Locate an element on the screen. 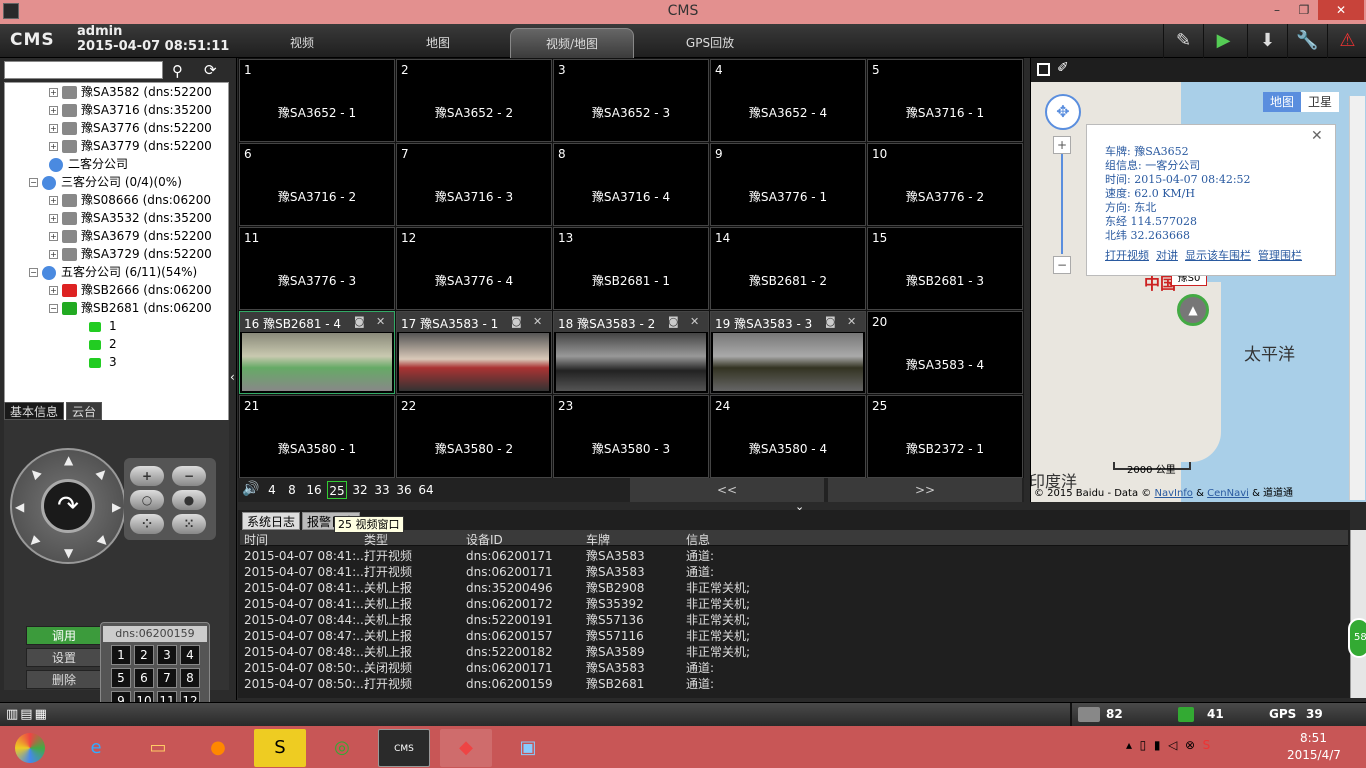 This screenshot has width=1366, height=768. tree-row-vehicle: + 豫SA3729 (dns:52200 is located at coordinates (130, 254).